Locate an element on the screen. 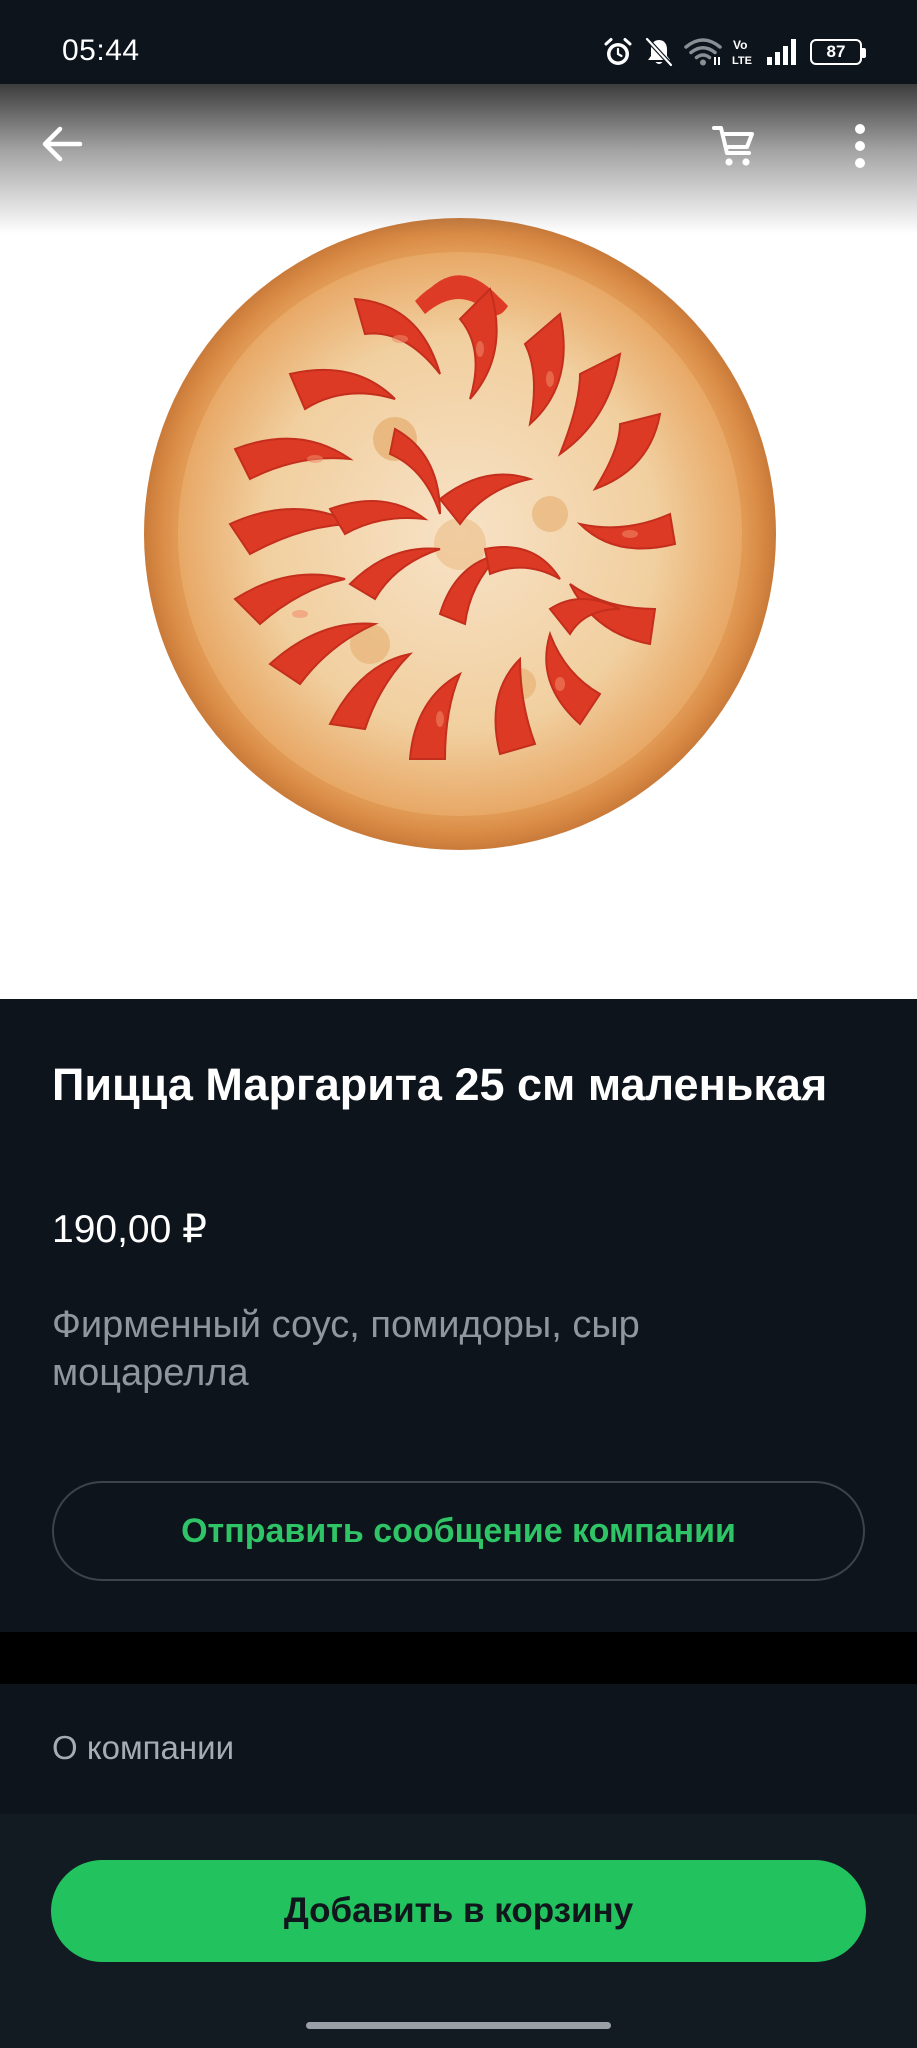 This screenshot has height=2048, width=917. bottom-bar: Добавить в корзину is located at coordinates (458, 1931).